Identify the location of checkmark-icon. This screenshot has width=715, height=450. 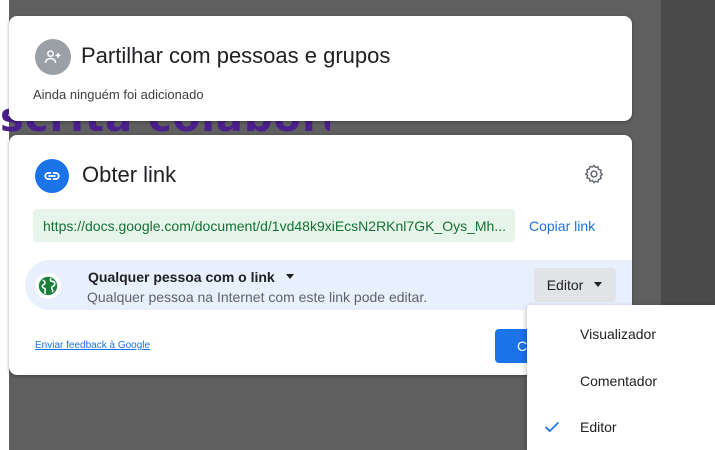
(552, 428).